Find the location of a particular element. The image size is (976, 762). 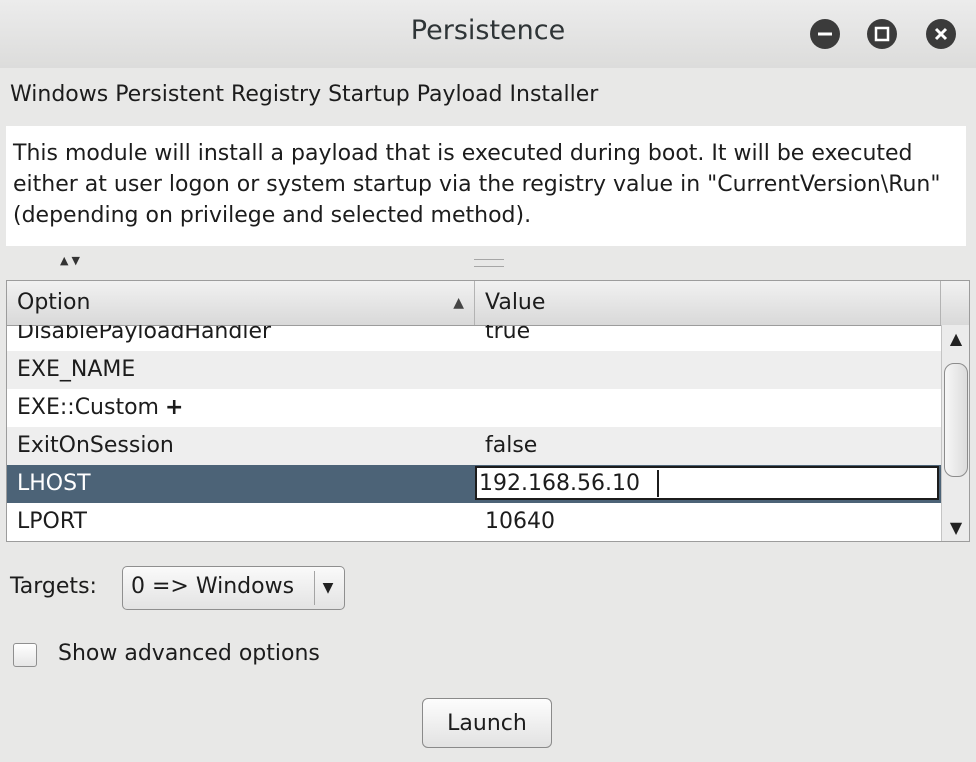

dropdown-arrow-icon: ▼ is located at coordinates (327, 588).